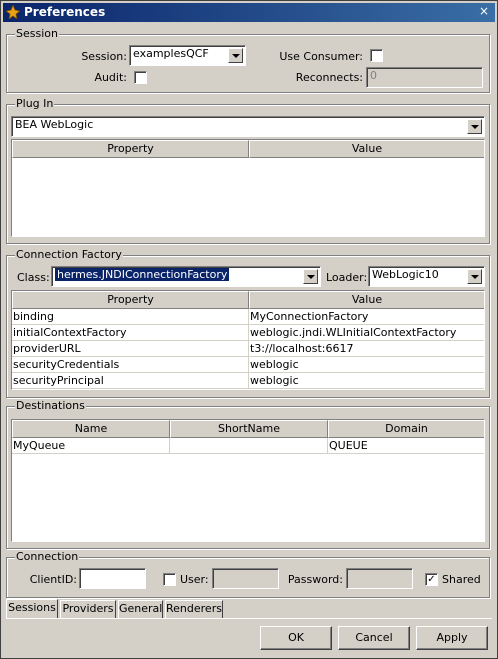  What do you see at coordinates (104, 56) in the screenshot?
I see `session-label: Session:` at bounding box center [104, 56].